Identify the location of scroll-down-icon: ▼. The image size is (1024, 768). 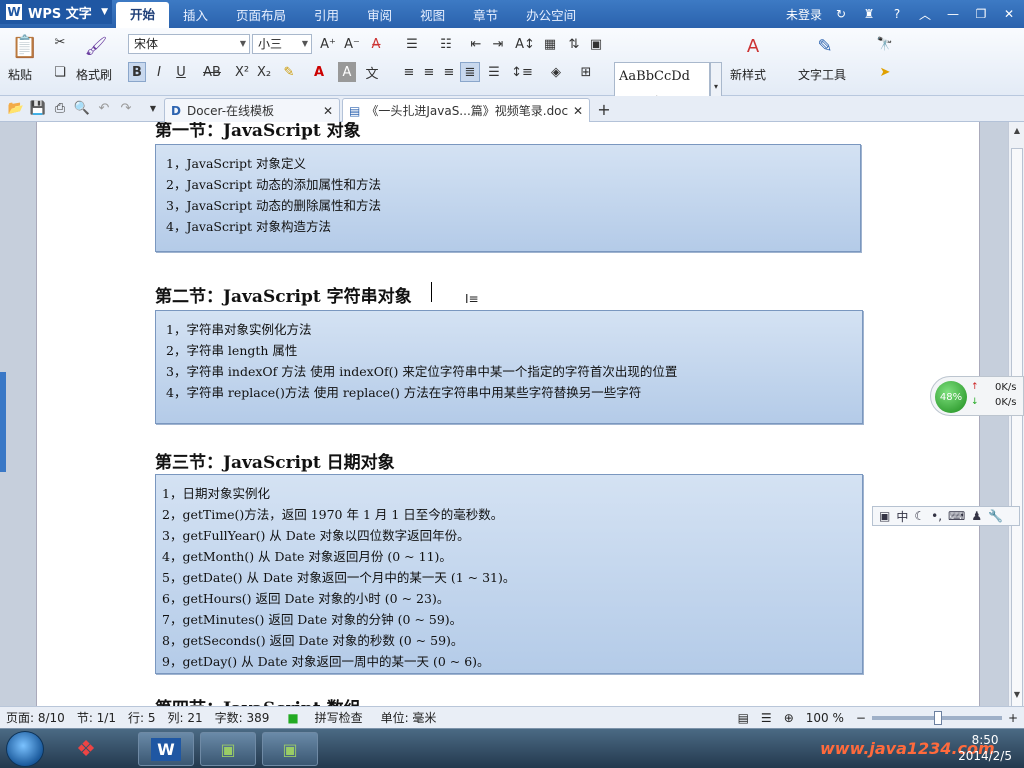
(1017, 697).